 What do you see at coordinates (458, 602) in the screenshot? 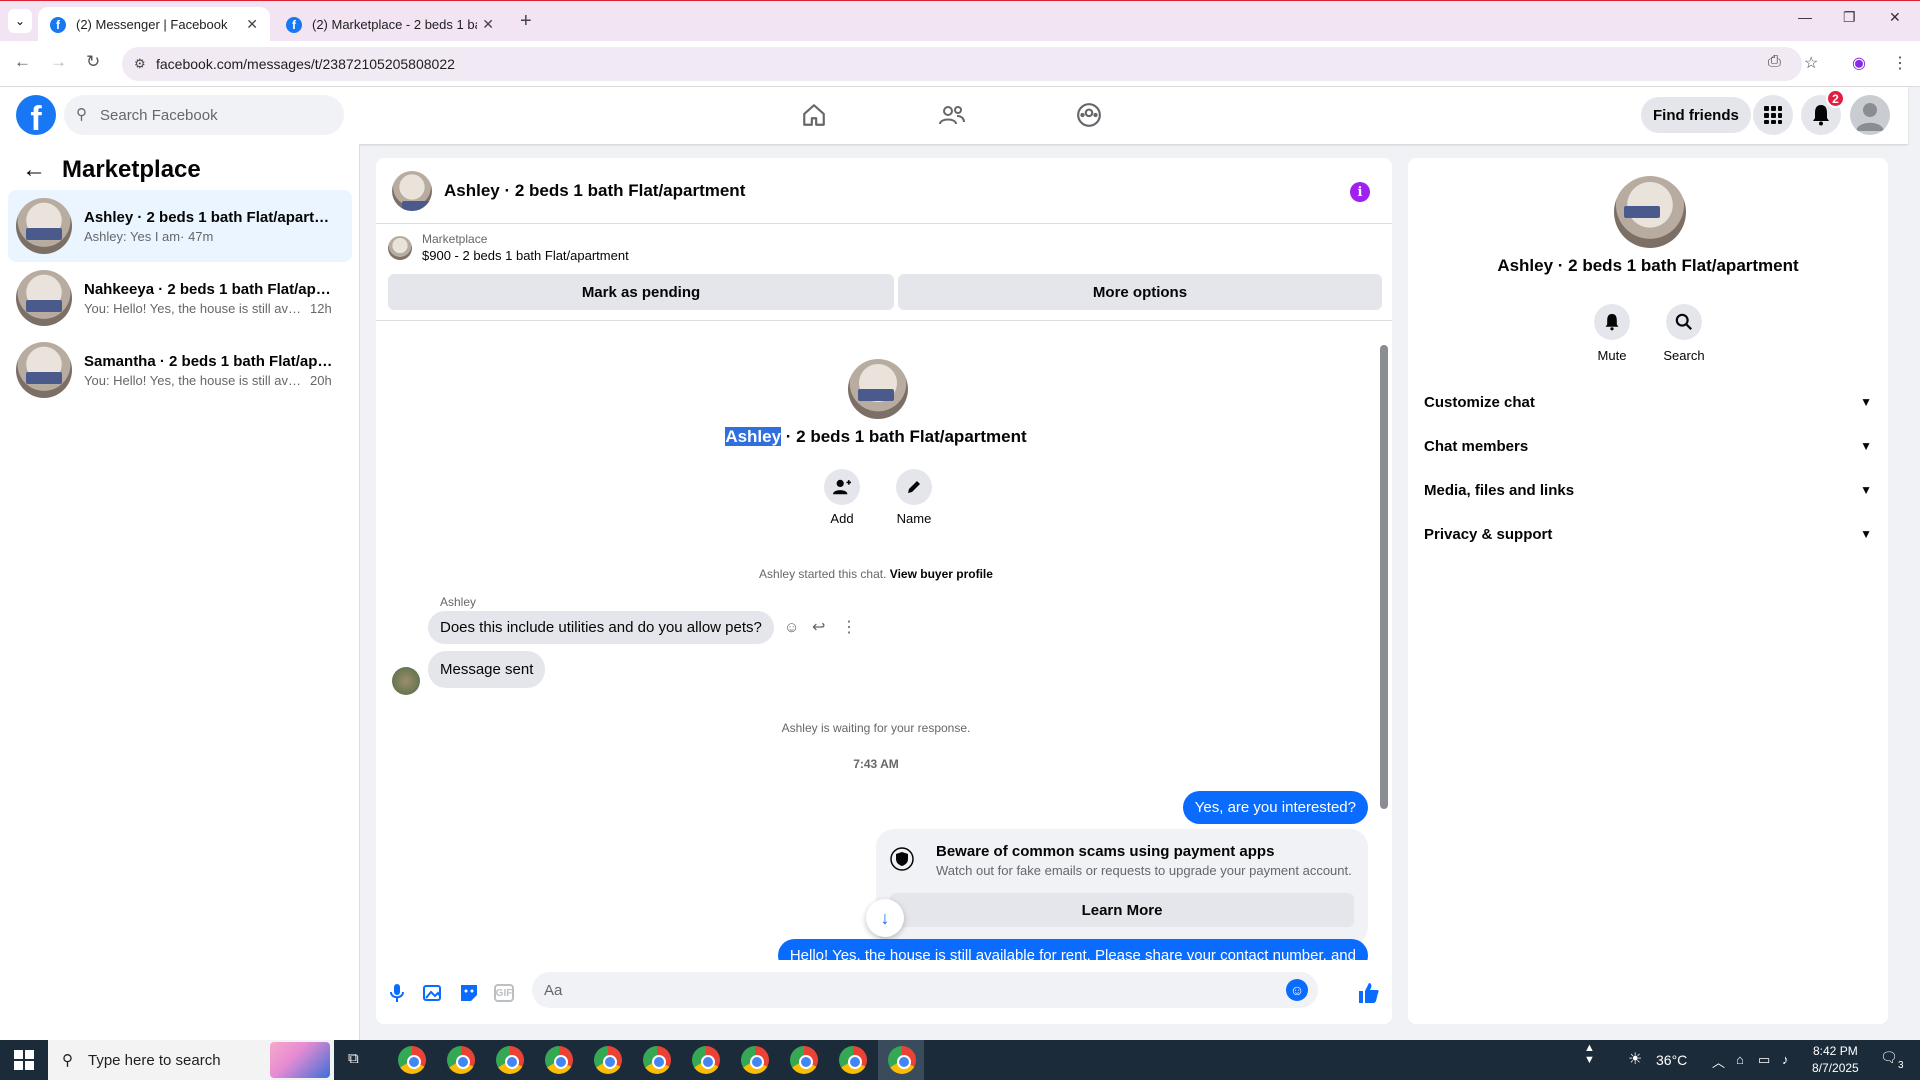
I see `sender-name: Ashley` at bounding box center [458, 602].